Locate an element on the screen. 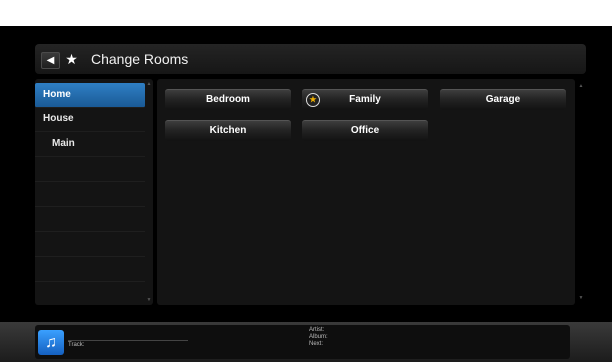 The height and width of the screenshot is (362, 612). room-button-kitchen: Kitchen is located at coordinates (228, 130).